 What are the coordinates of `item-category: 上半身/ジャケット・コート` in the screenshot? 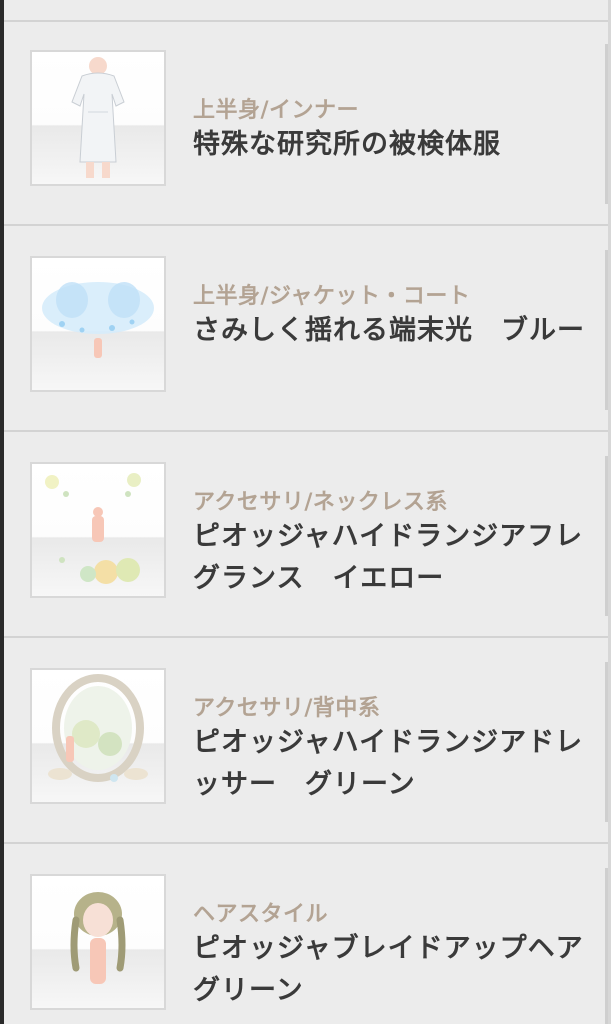 It's located at (332, 296).